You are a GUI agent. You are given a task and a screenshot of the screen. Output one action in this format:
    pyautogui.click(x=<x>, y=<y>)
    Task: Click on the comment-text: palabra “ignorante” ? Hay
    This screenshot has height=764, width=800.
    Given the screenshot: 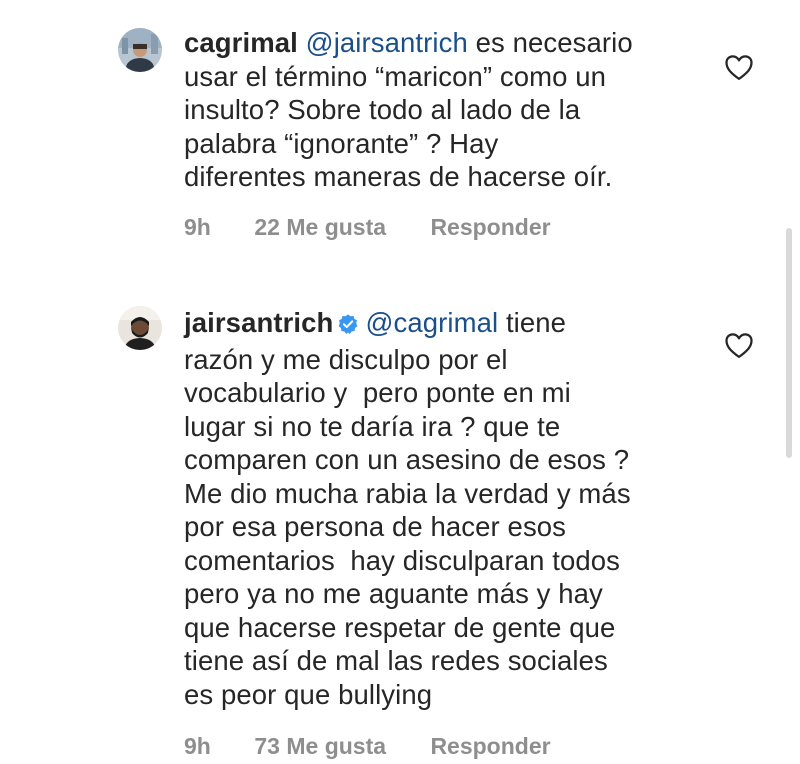 What is the action you would take?
    pyautogui.click(x=341, y=143)
    